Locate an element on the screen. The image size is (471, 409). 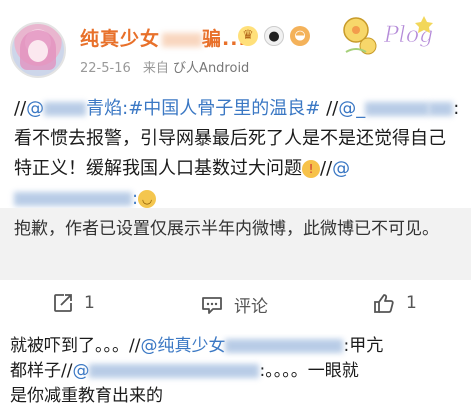
comment-mention-1-redaction is located at coordinates (284, 346).